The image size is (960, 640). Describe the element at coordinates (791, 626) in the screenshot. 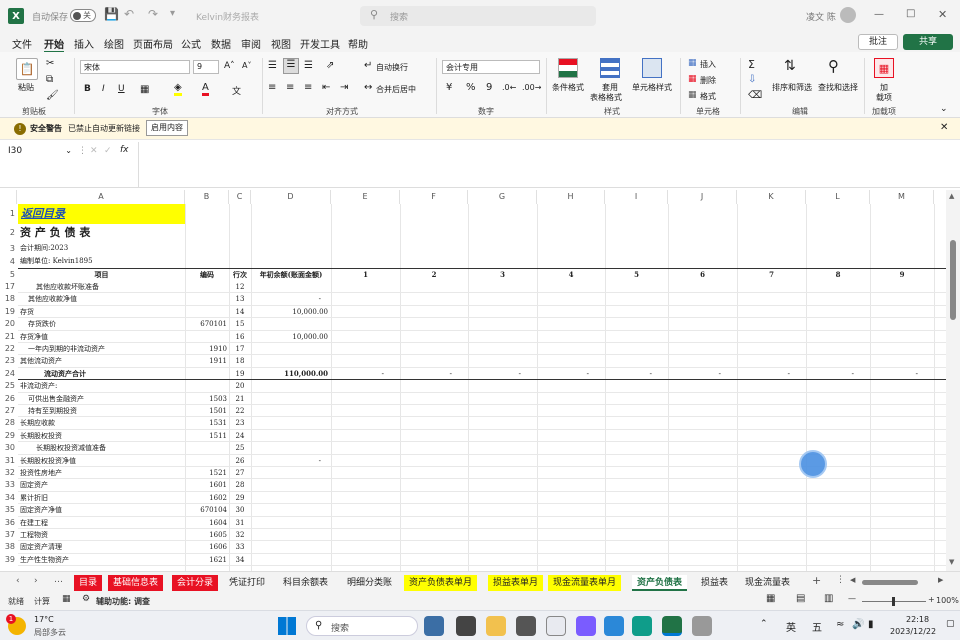

I see `ime-icon-1: 英` at that location.